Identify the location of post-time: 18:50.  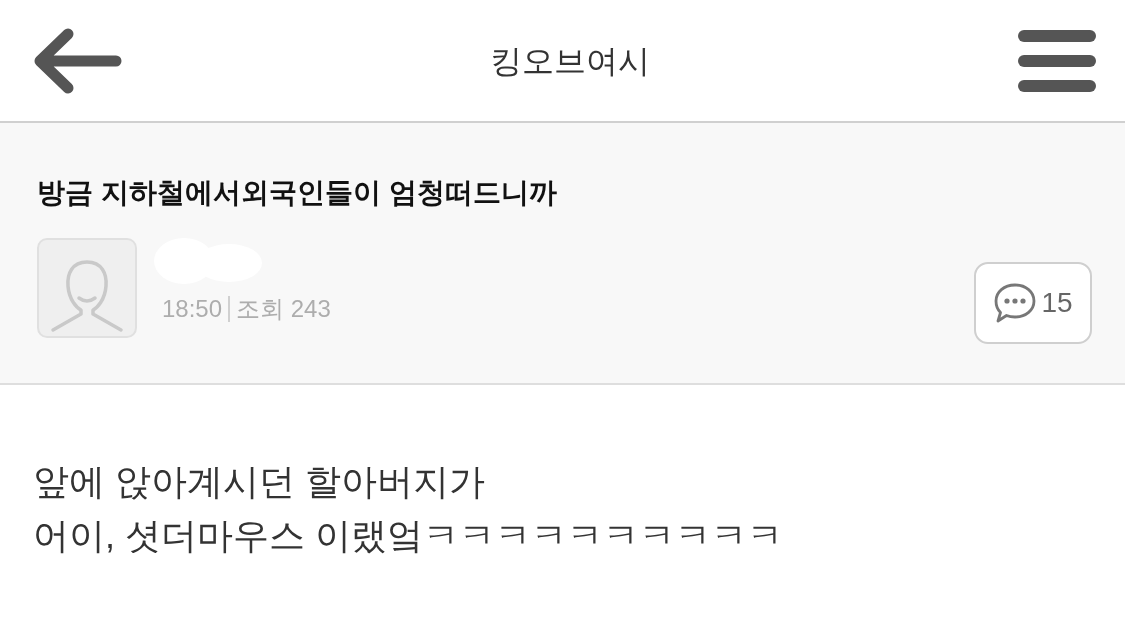
(192, 309).